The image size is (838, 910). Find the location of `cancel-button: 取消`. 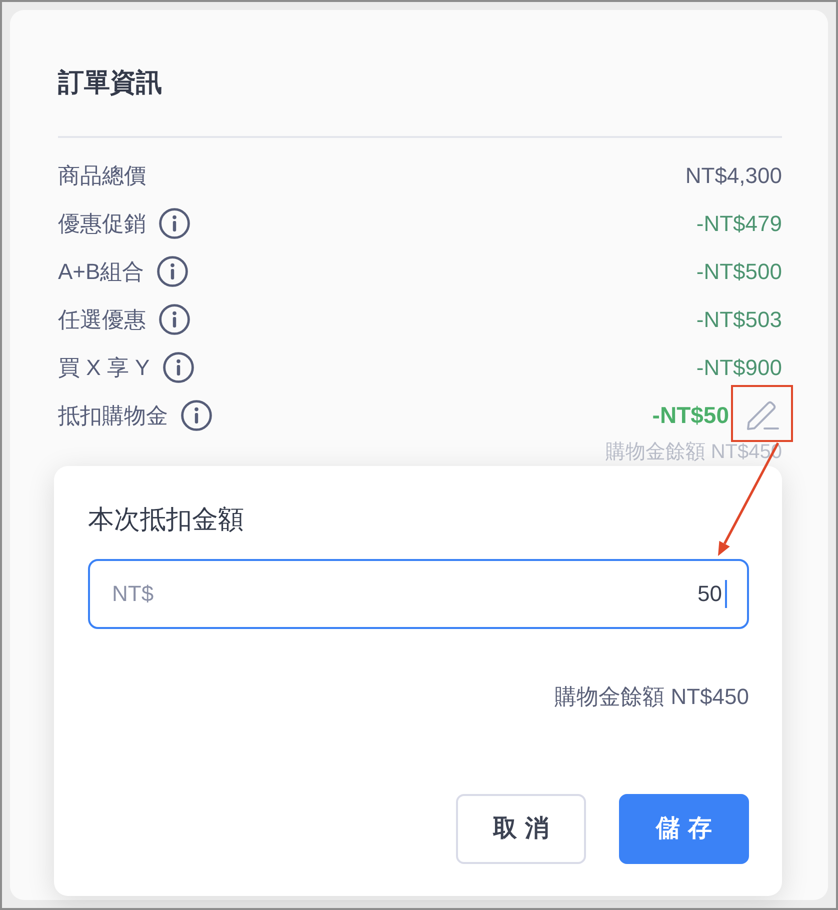

cancel-button: 取消 is located at coordinates (521, 829).